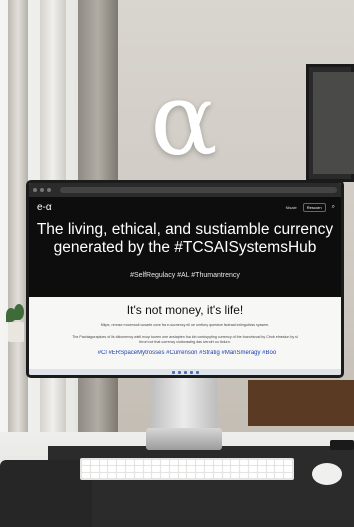 The width and height of the screenshot is (354, 527). I want to click on site-nav: e-α Nisaie Rescorn ⌕, so click(186, 207).